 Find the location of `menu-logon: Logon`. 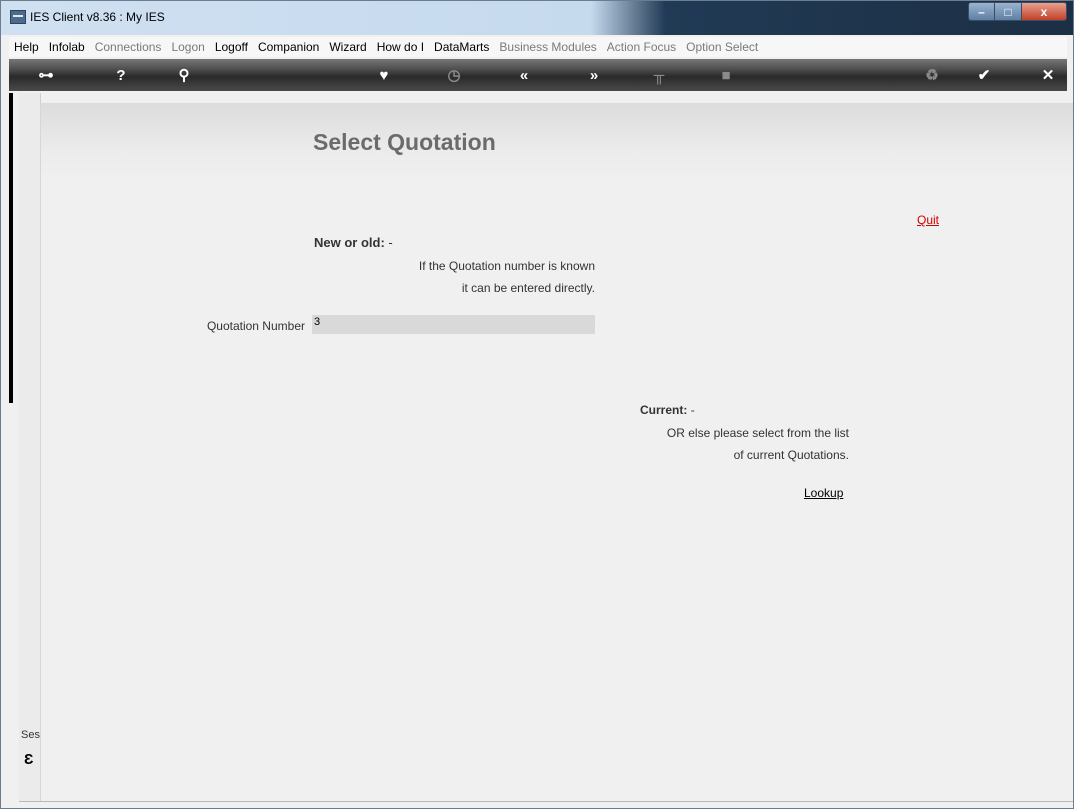

menu-logon: Logon is located at coordinates (187, 47).